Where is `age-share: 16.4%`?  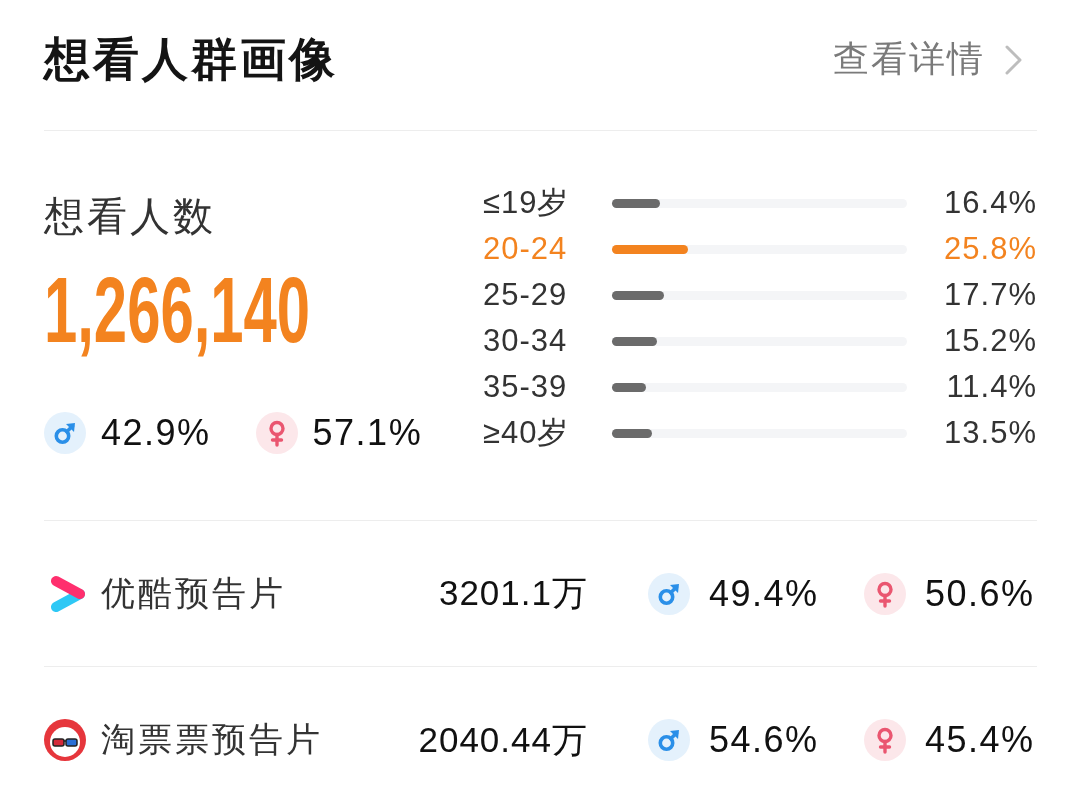 age-share: 16.4% is located at coordinates (990, 203).